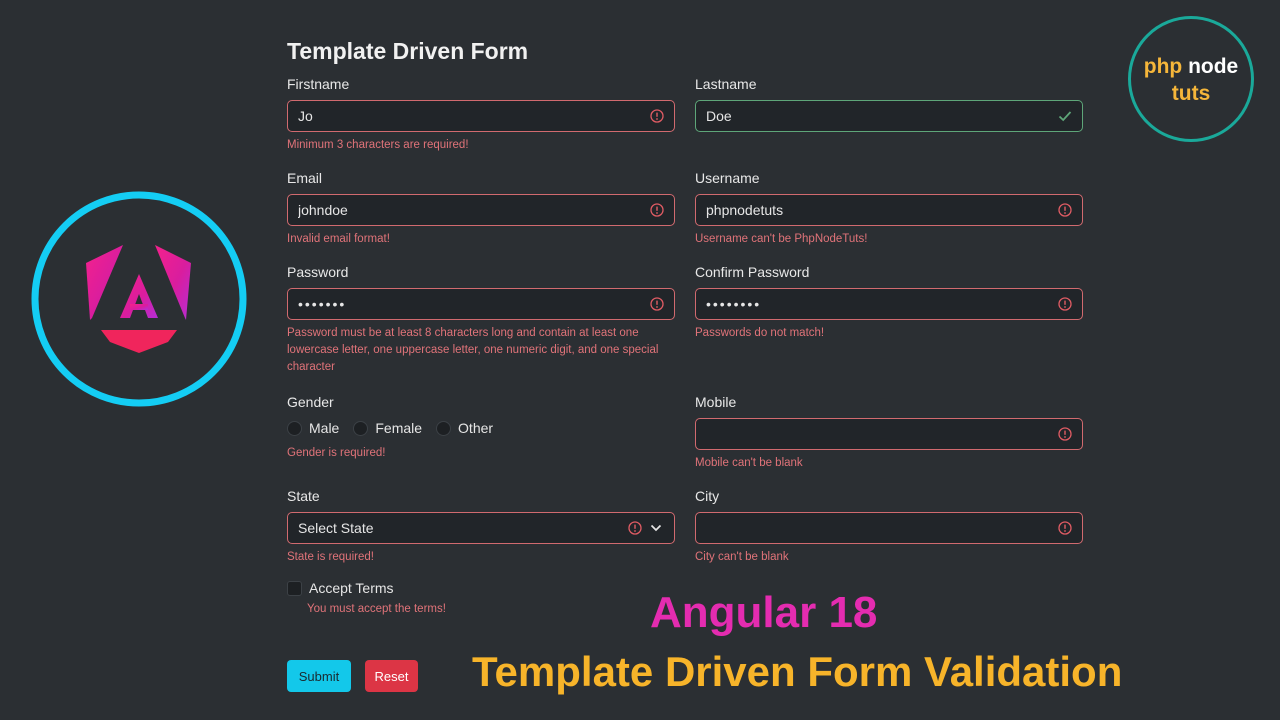 The height and width of the screenshot is (720, 1280). I want to click on mobile-group: Mobile Mobile can't be blank, so click(889, 432).